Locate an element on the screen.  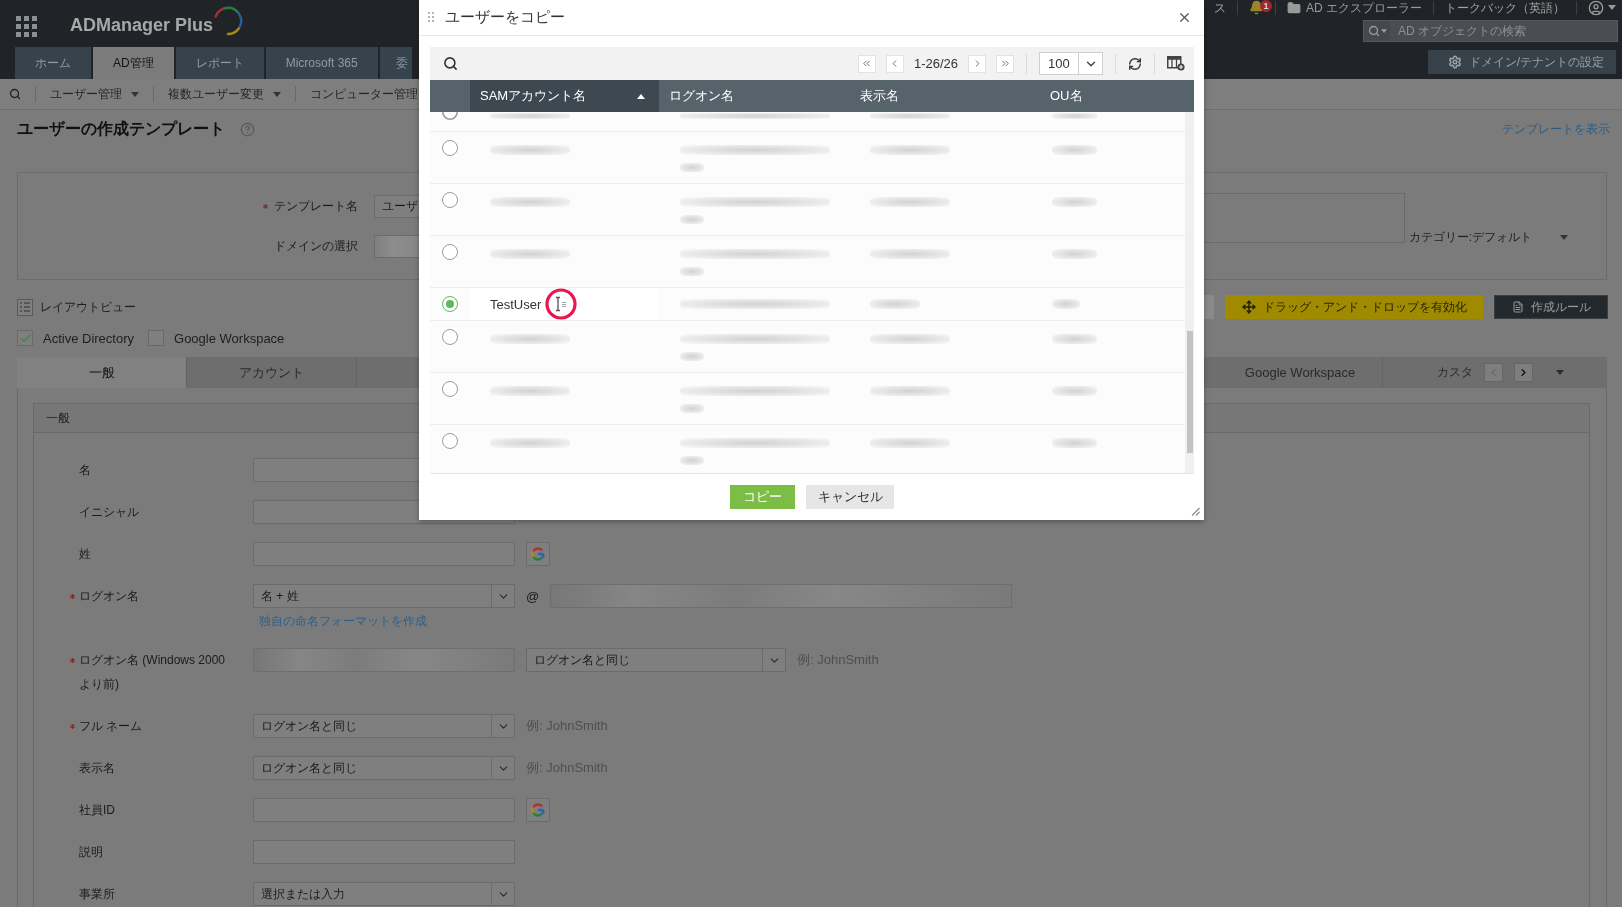
drag-drop-button: ドラッグ・アンド・ドロップを有効化 is located at coordinates (1354, 307).